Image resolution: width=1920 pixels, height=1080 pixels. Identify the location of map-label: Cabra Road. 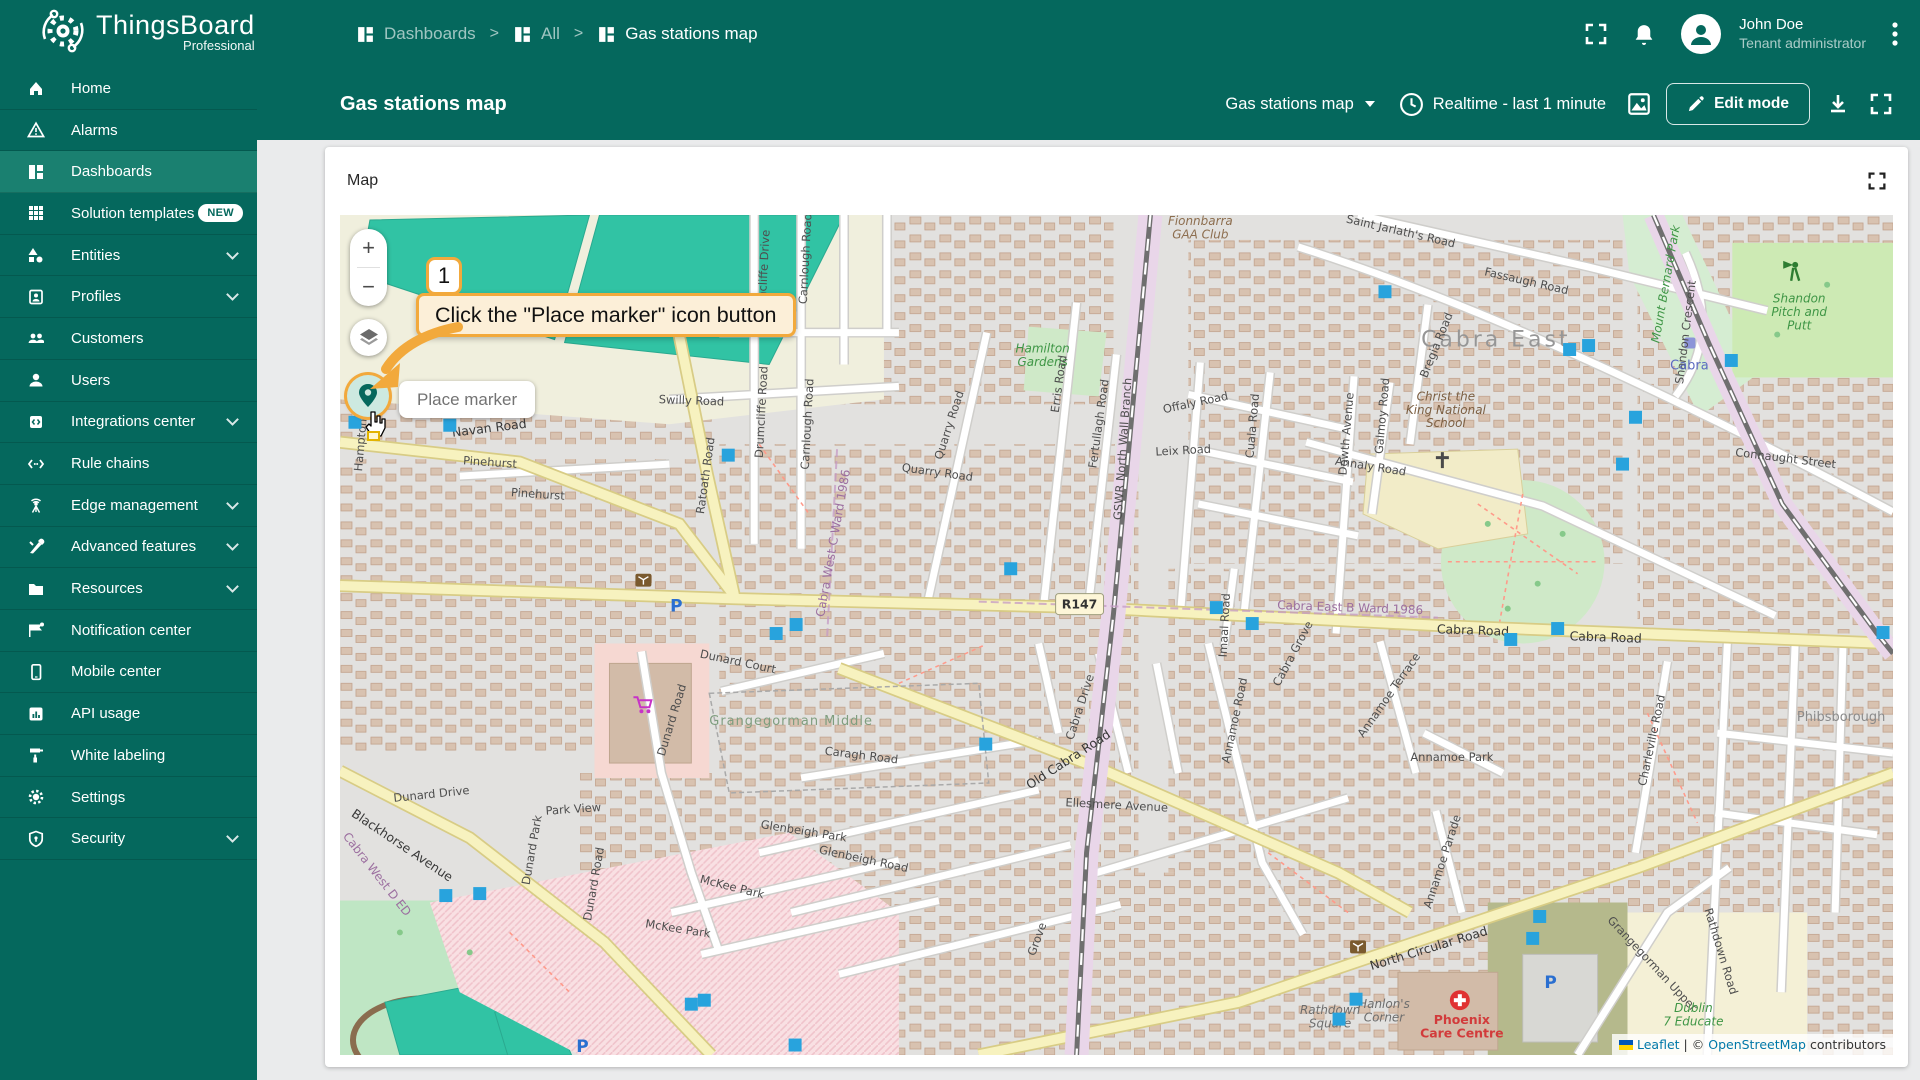
(1605, 636).